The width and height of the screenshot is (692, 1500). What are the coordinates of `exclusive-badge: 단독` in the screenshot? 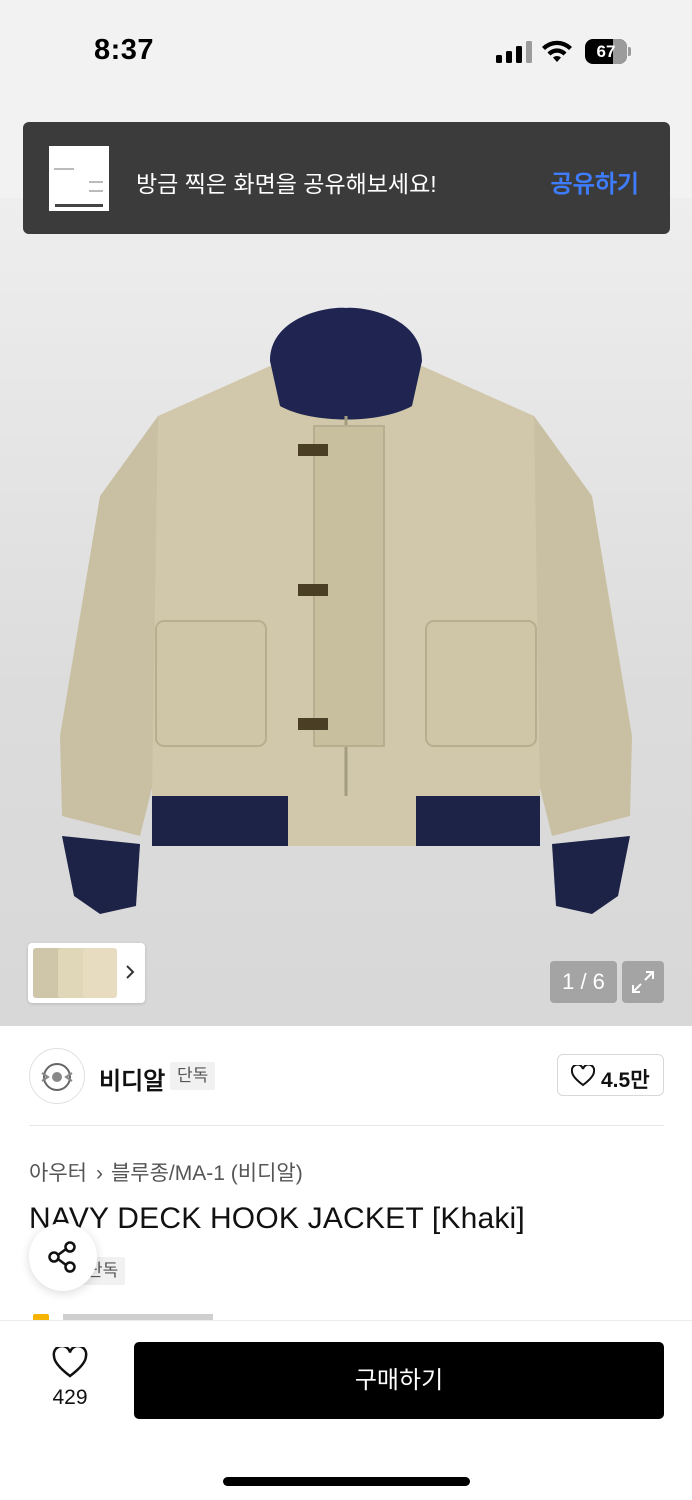 It's located at (193, 1076).